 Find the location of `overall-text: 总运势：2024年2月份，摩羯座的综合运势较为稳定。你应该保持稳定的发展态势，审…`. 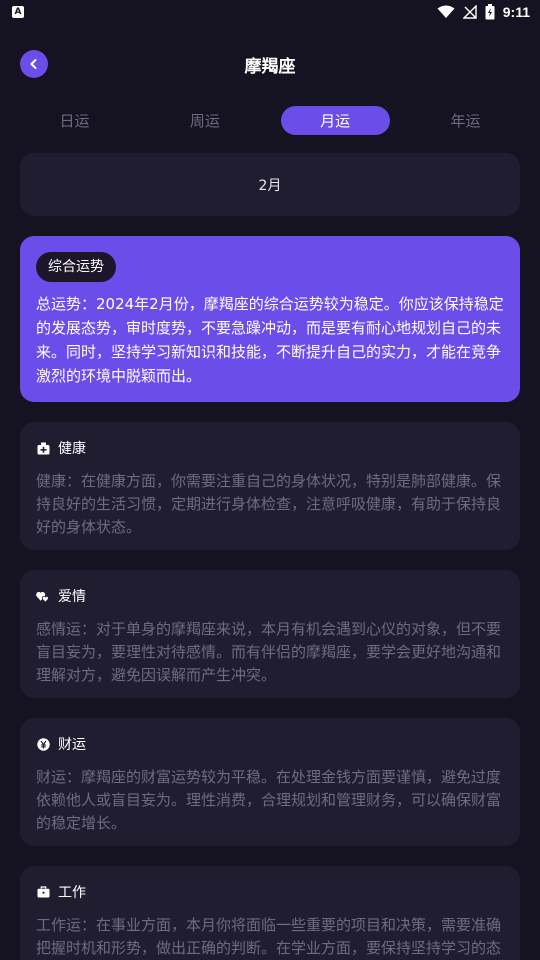

overall-text: 总运势：2024年2月份，摩羯座的综合运势较为稳定。你应该保持稳定的发展态势，审… is located at coordinates (270, 340).